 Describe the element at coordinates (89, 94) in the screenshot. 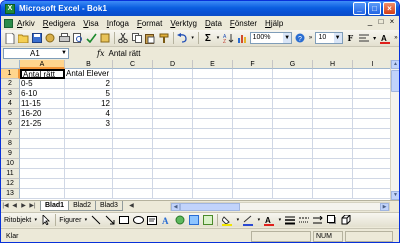

I see `cell-b3: 5` at that location.